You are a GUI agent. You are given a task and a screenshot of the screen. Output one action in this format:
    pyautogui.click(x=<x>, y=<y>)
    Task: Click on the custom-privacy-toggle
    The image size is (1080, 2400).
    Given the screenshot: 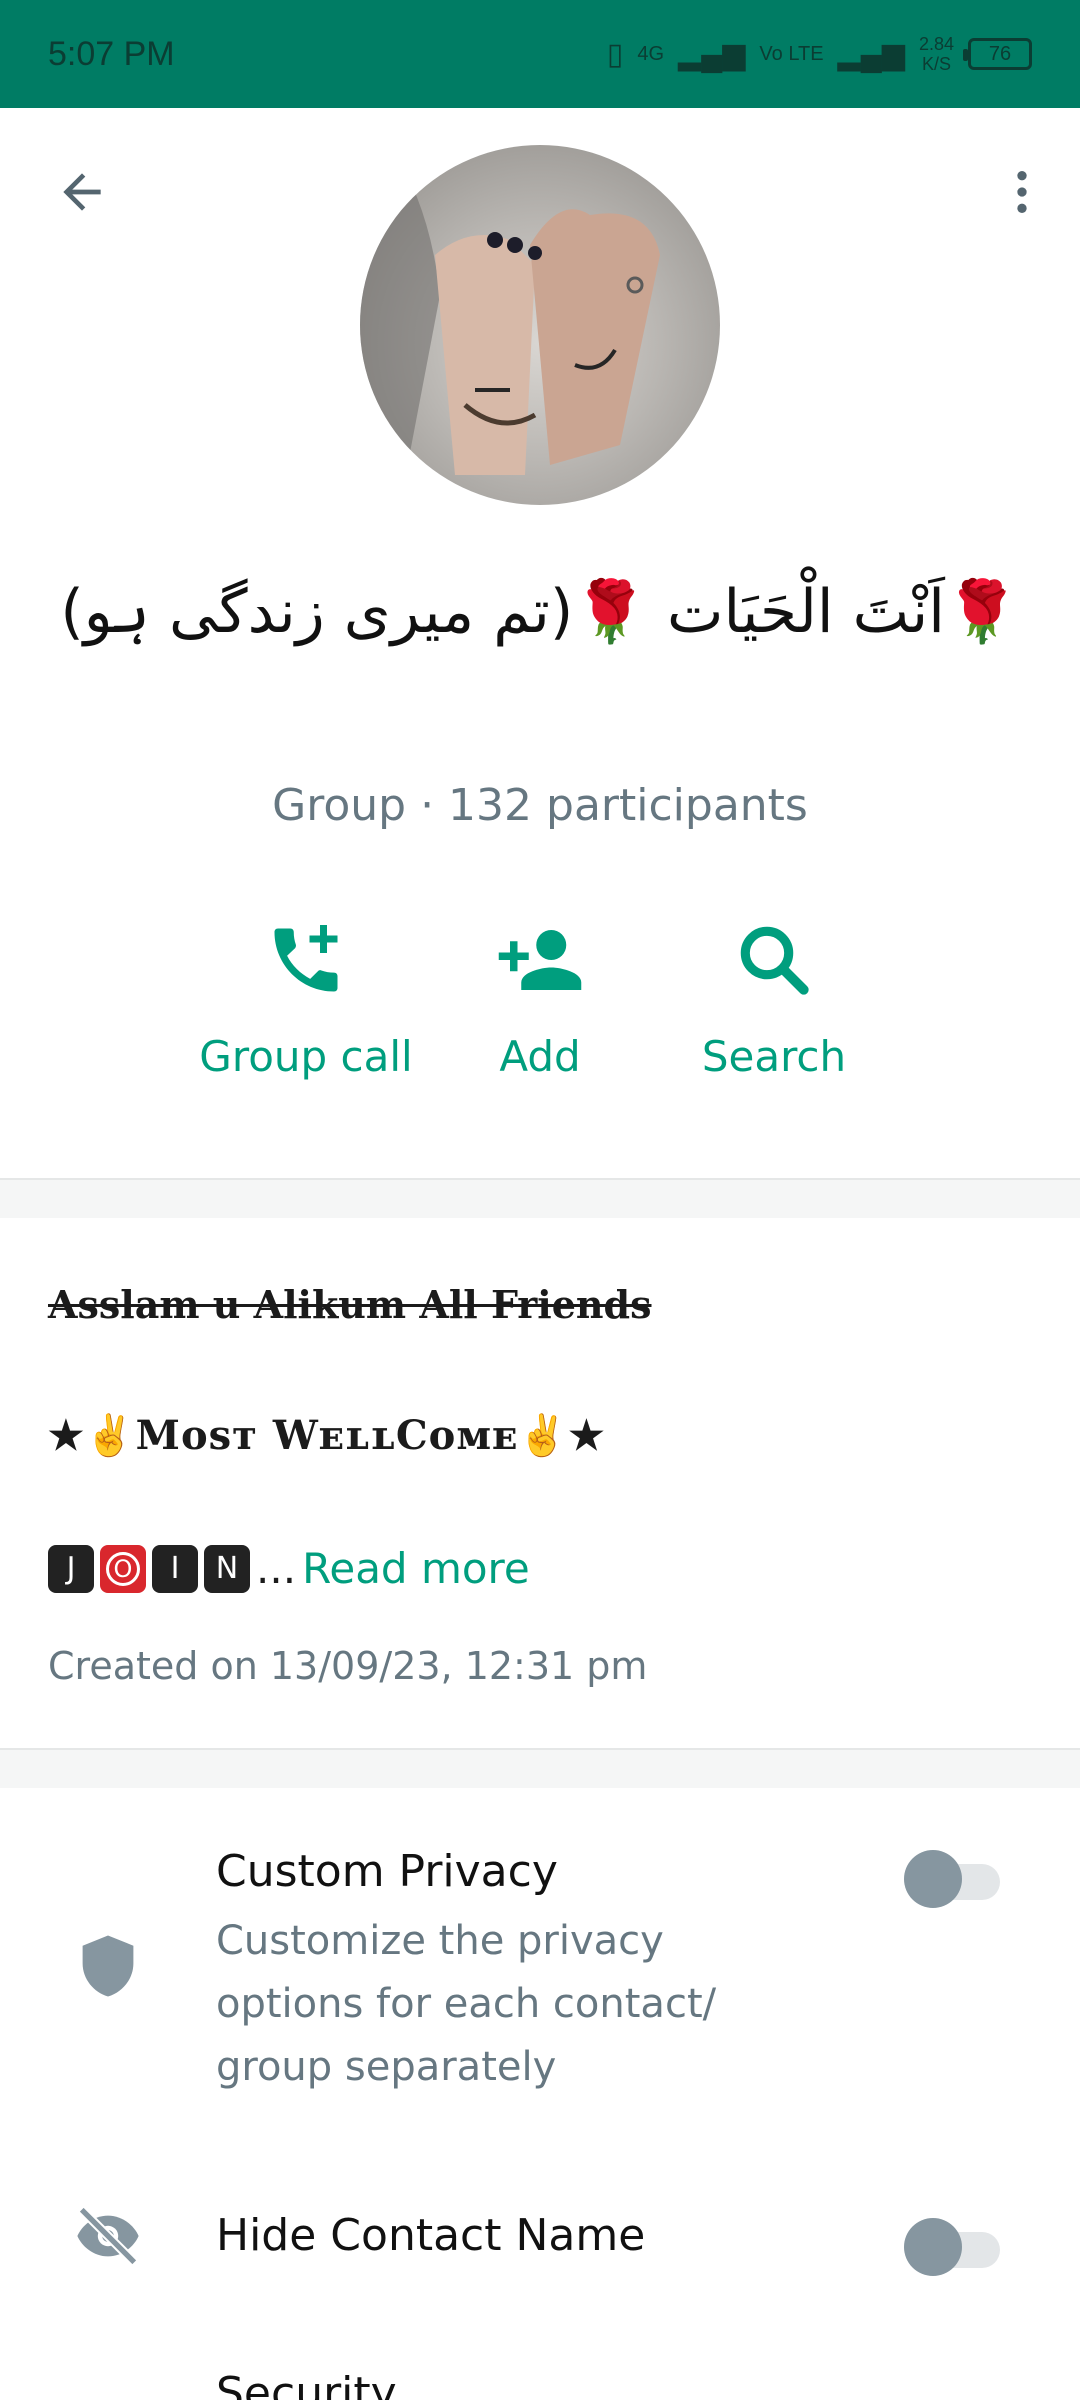 What is the action you would take?
    pyautogui.click(x=952, y=1879)
    